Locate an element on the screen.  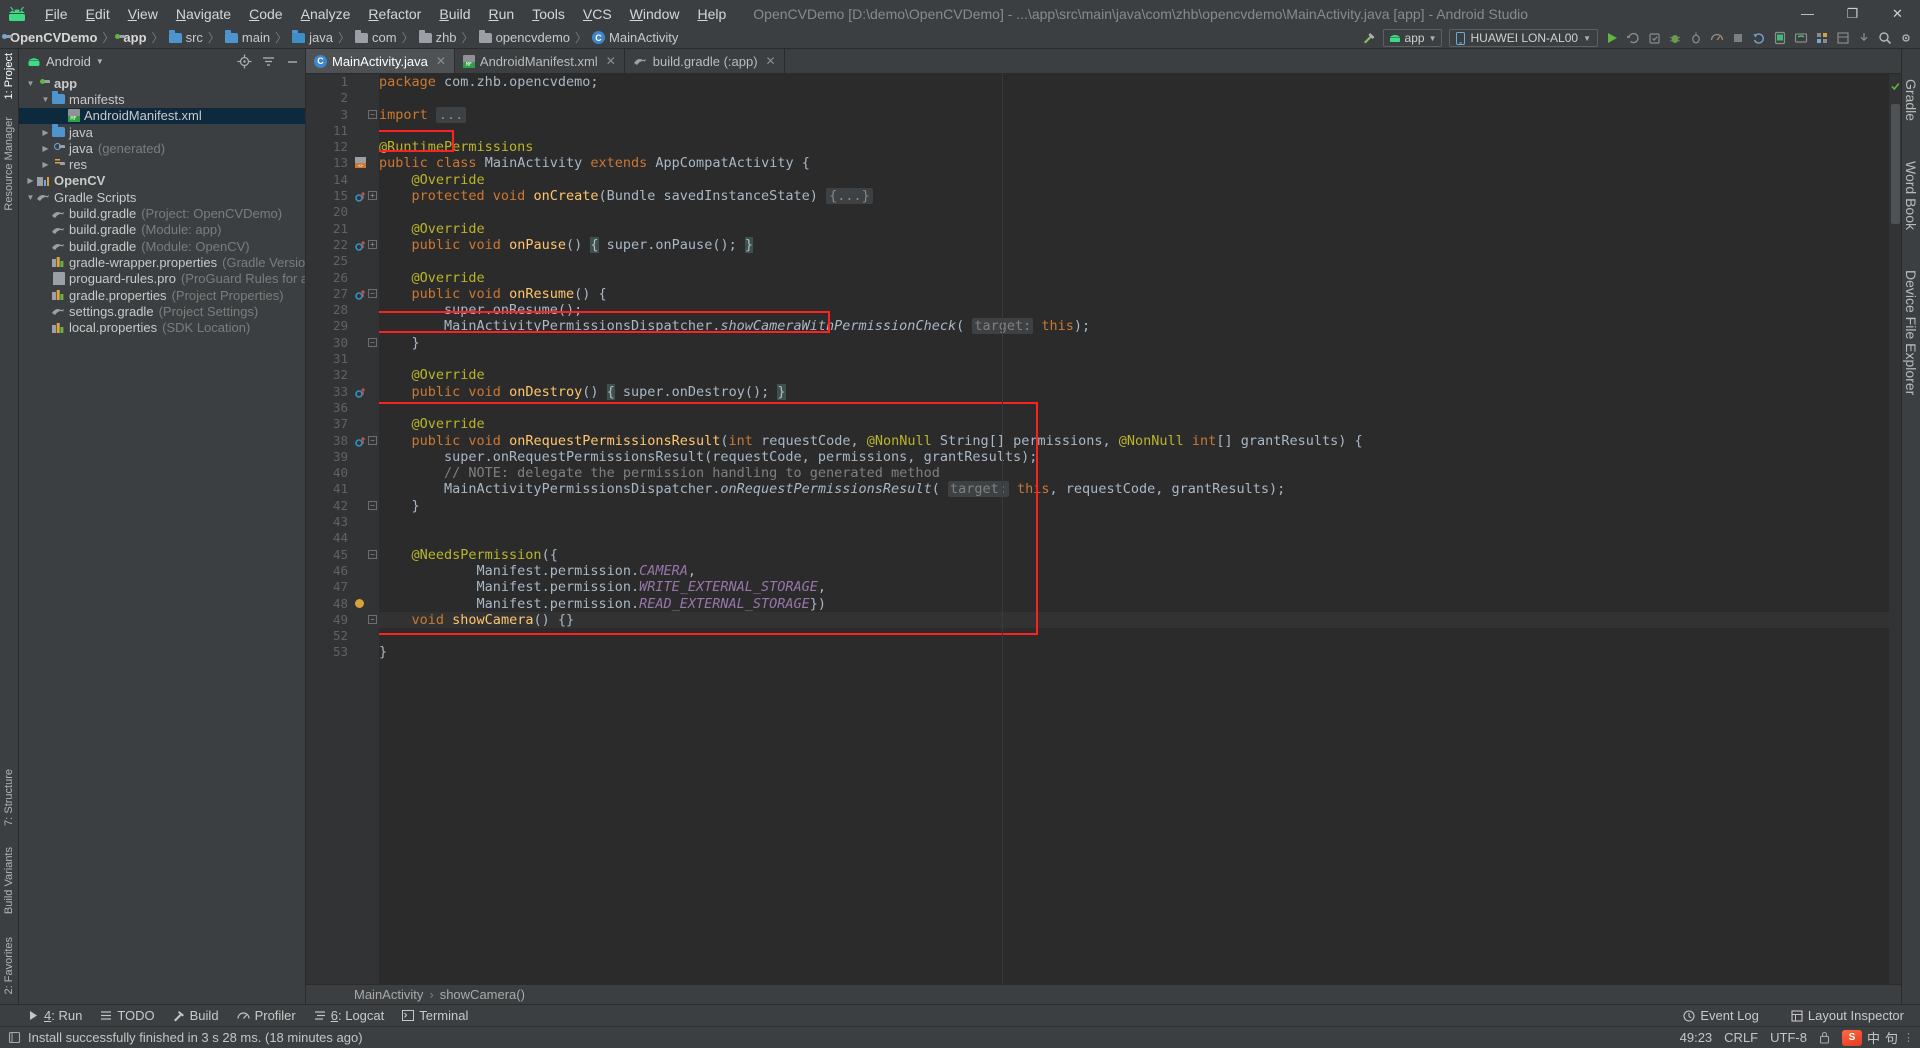
gutter-mark-row: + is located at coordinates (366, 196).